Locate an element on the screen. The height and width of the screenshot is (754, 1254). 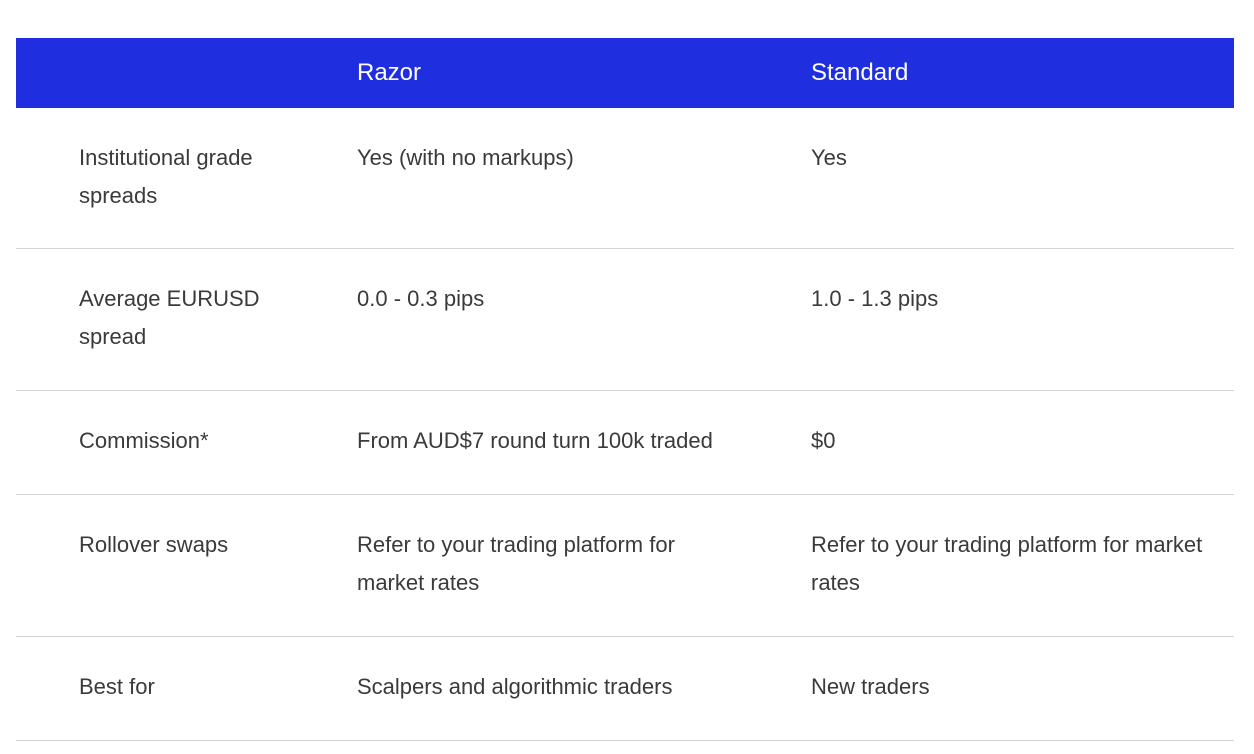
row-standard: Yes is located at coordinates (829, 157).